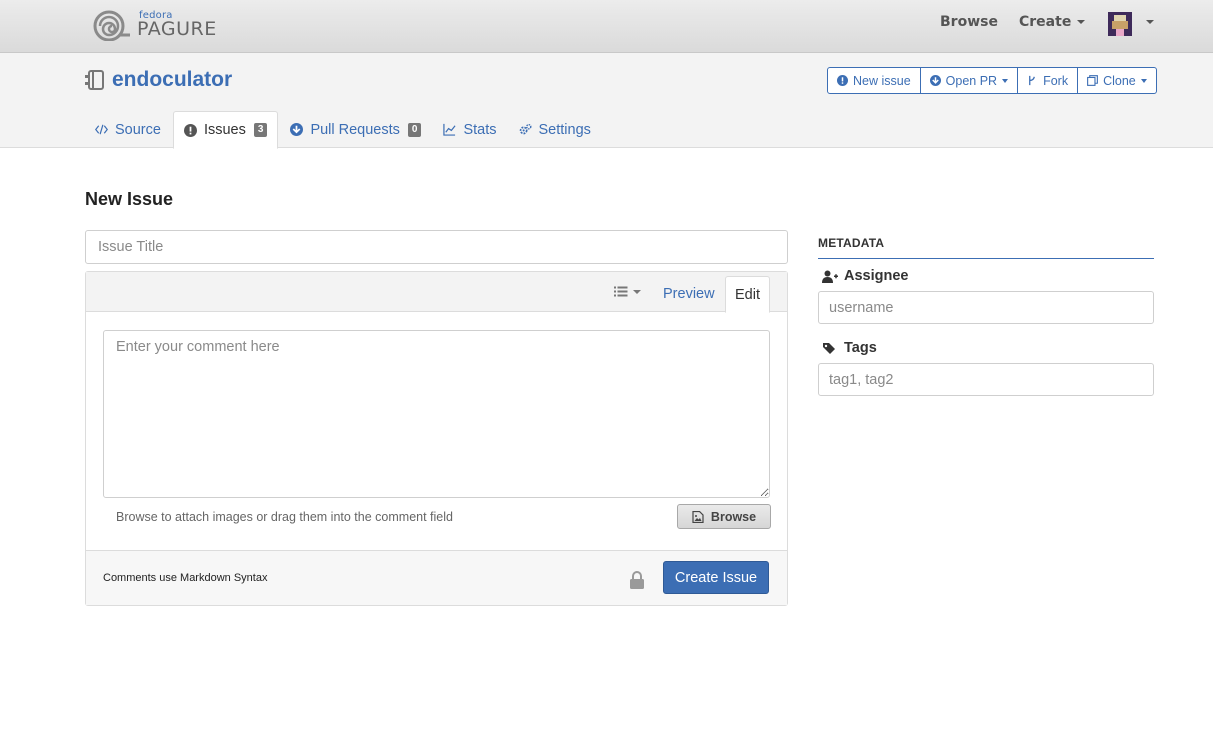  I want to click on user-avatar, so click(1120, 24).